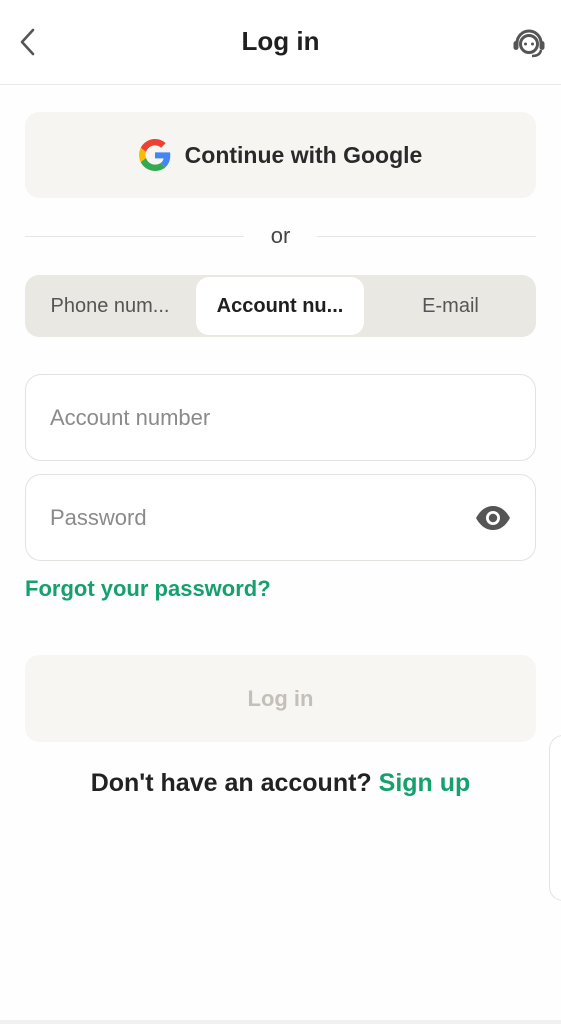 The image size is (561, 1024). I want to click on account-number-input, so click(260, 417).